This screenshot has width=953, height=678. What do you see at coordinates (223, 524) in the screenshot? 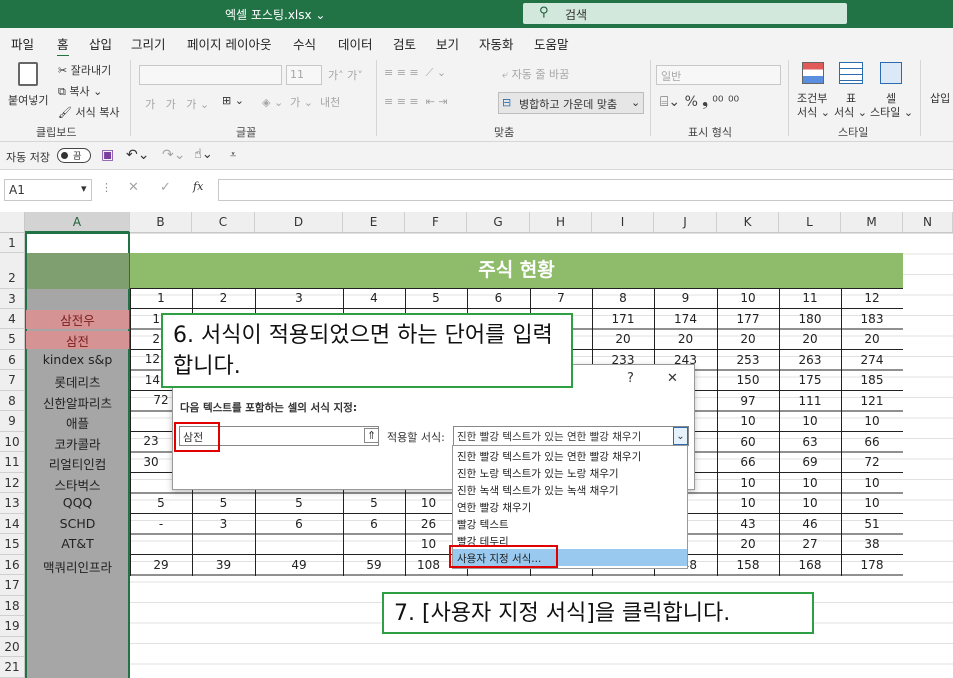
I see `cell-c14: 3` at bounding box center [223, 524].